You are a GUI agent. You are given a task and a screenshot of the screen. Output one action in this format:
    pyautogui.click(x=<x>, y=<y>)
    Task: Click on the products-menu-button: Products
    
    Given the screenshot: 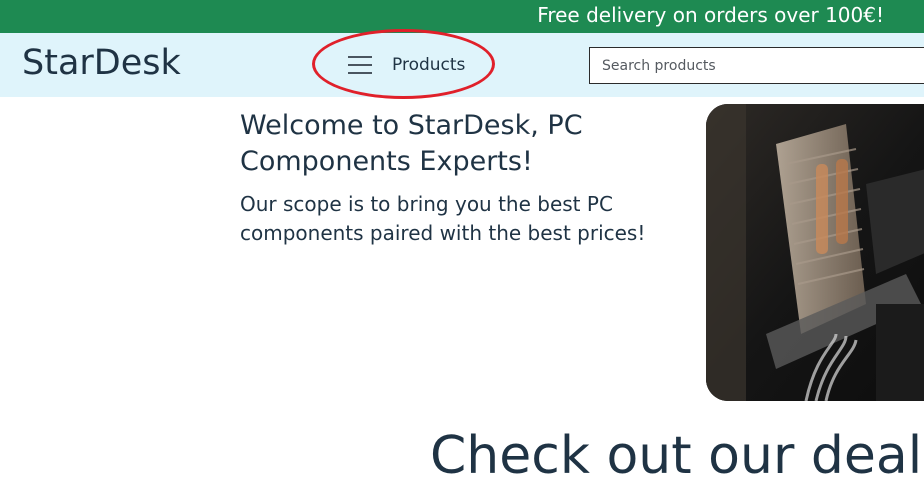 What is the action you would take?
    pyautogui.click(x=407, y=65)
    